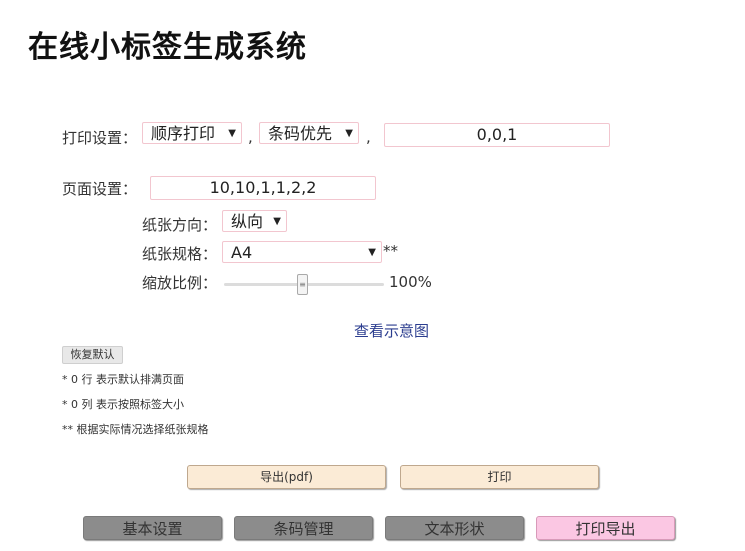 The height and width of the screenshot is (551, 745). I want to click on paper-size-value: A4, so click(242, 252).